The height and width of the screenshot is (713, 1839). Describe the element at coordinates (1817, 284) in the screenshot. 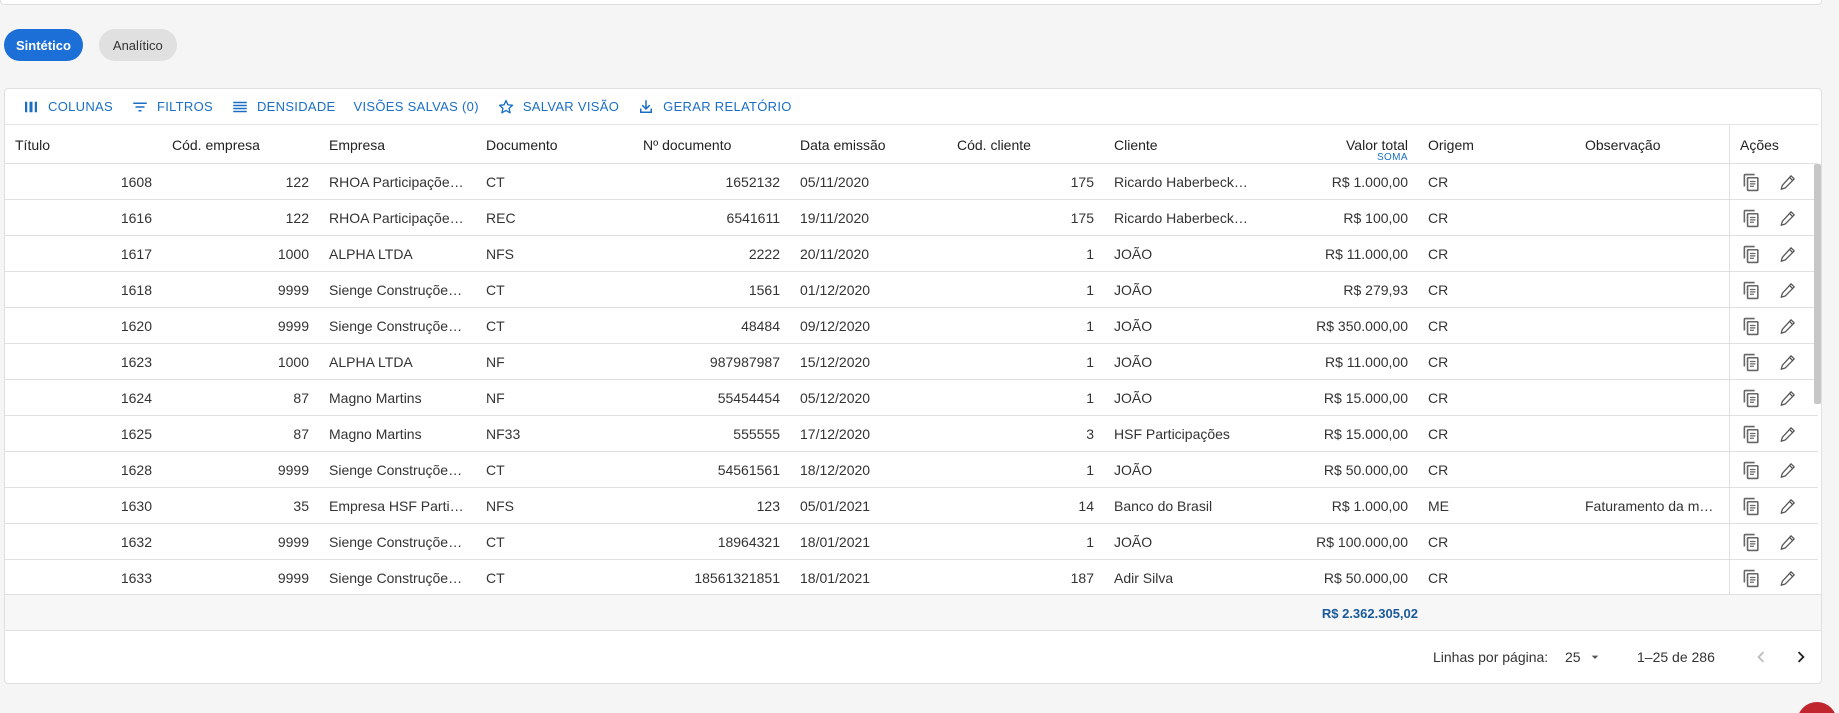

I see `vertical-scrollbar-thumb` at that location.